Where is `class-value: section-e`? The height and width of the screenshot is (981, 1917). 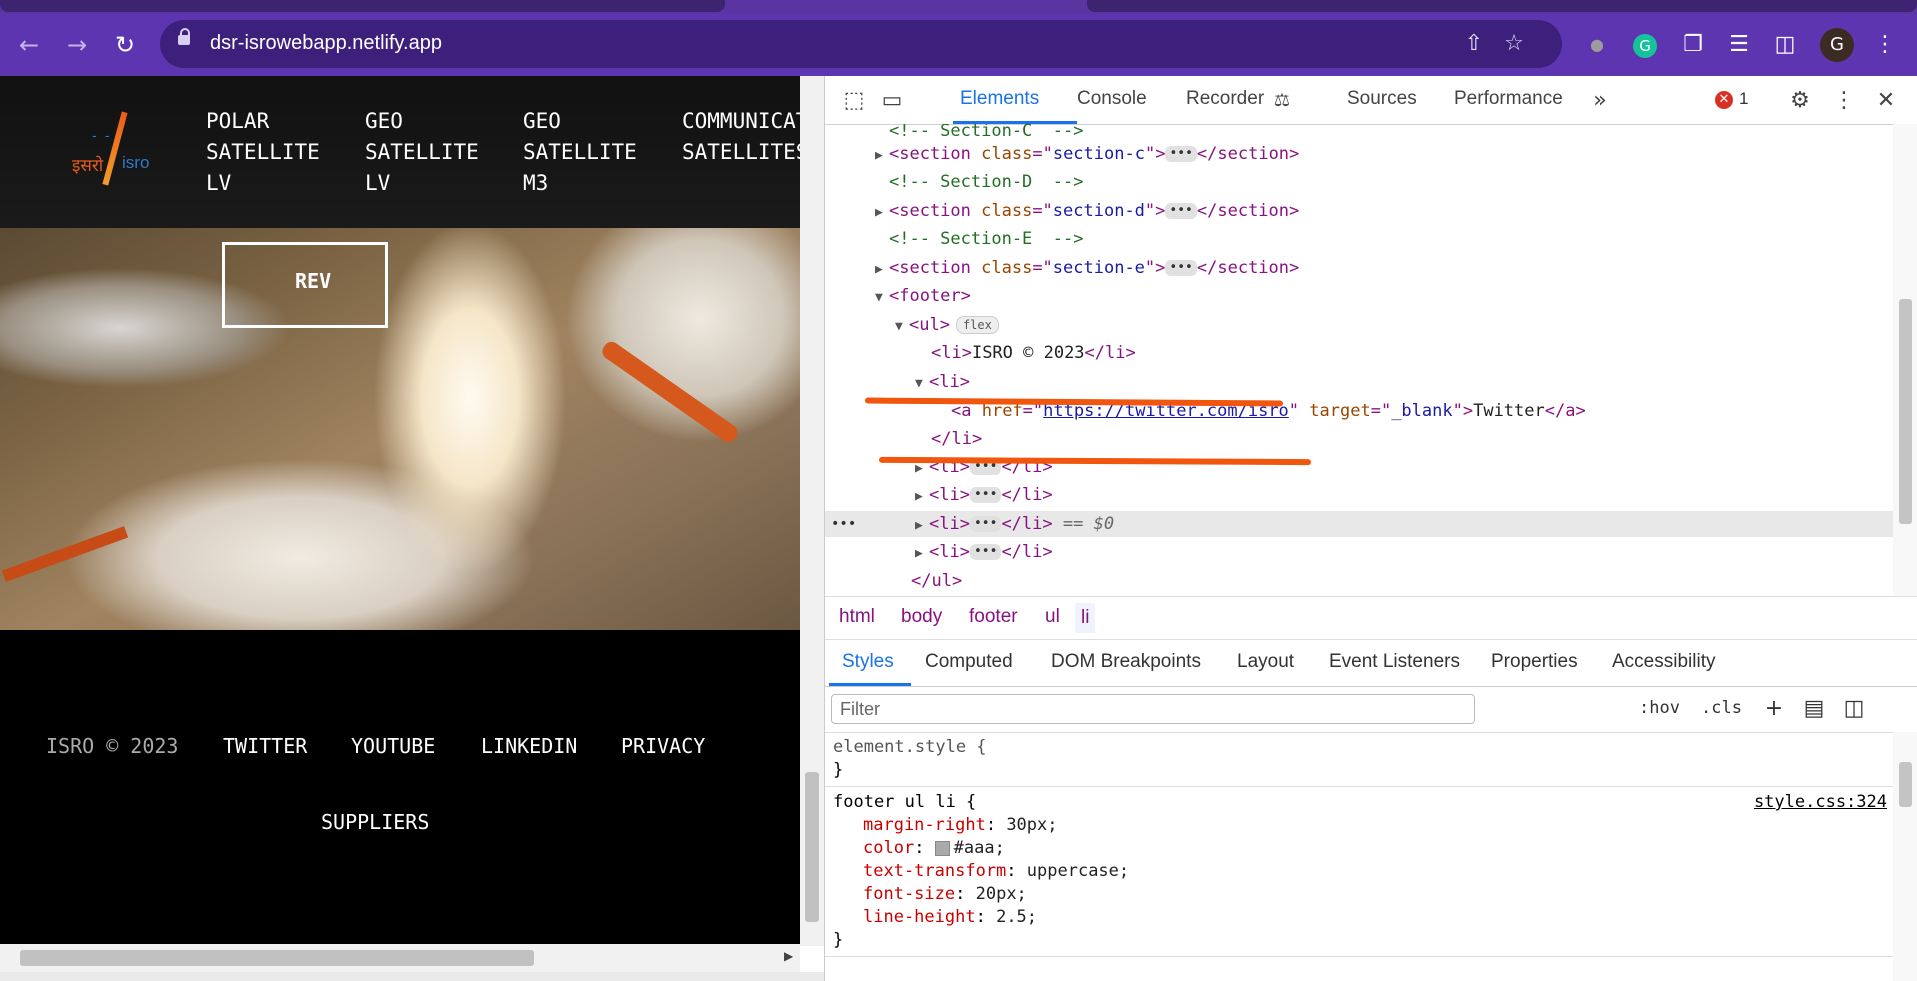 class-value: section-e is located at coordinates (1099, 268).